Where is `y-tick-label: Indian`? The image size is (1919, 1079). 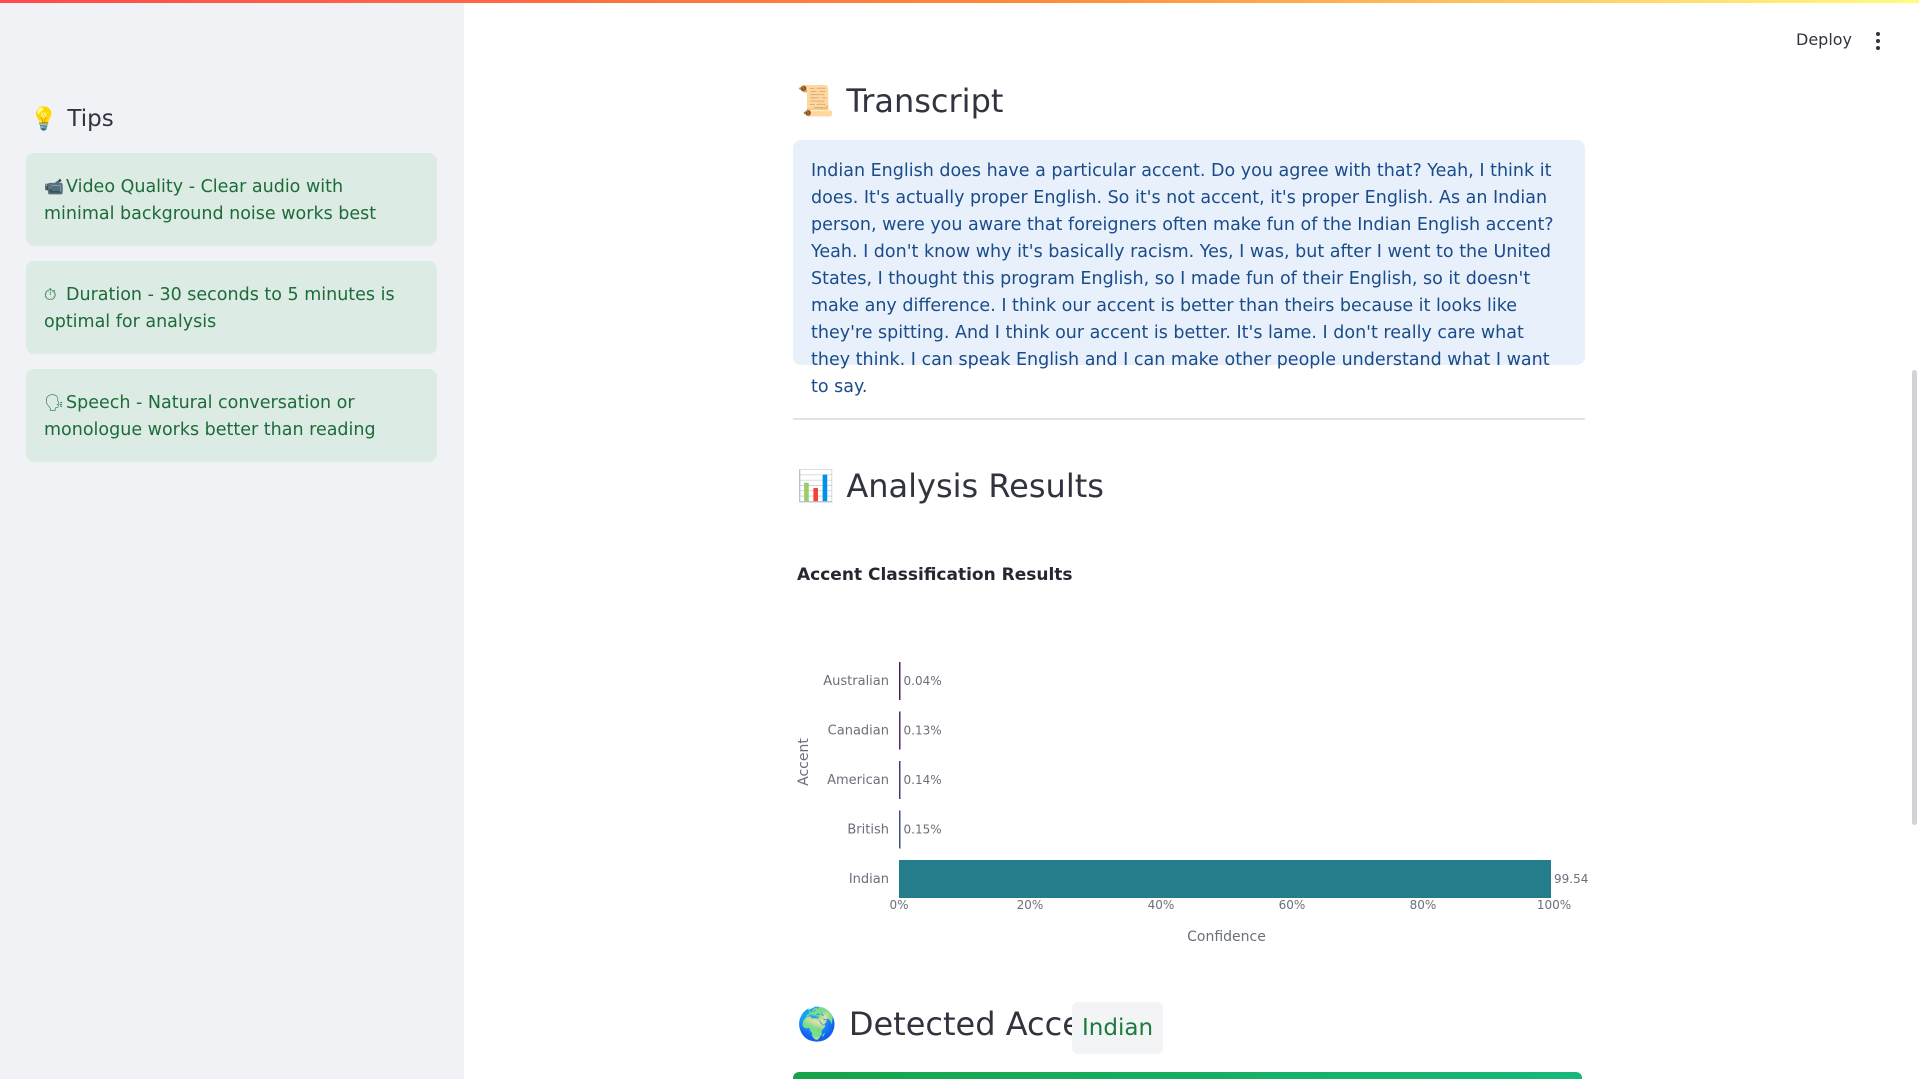 y-tick-label: Indian is located at coordinates (869, 879).